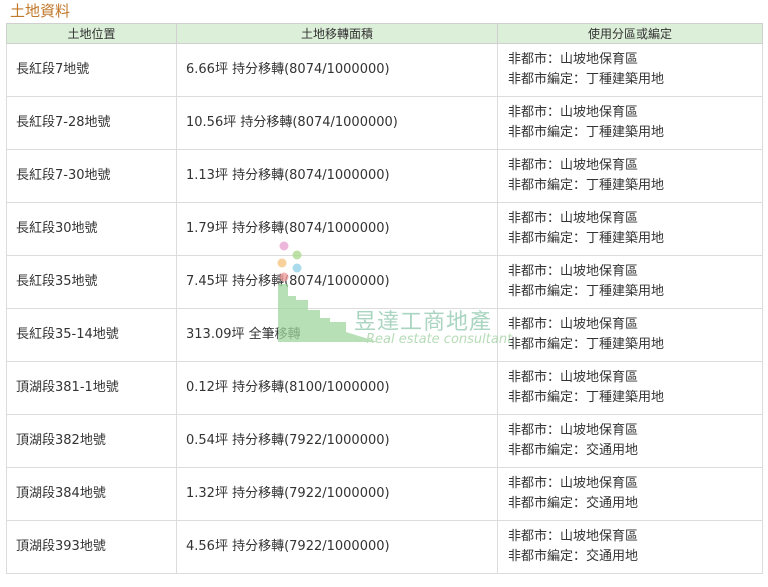 Image resolution: width=768 pixels, height=587 pixels. Describe the element at coordinates (337, 176) in the screenshot. I see `transfer-area-cell: 1.13坪 持分移轉(8074/1000000)` at that location.